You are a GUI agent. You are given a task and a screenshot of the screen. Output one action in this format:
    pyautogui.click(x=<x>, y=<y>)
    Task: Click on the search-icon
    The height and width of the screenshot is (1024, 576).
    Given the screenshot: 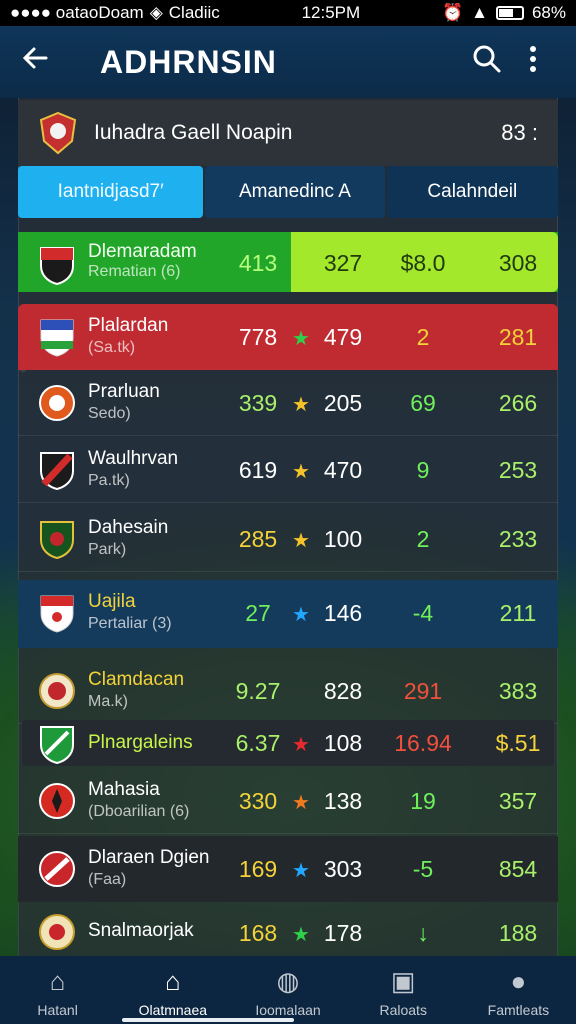 What is the action you would take?
    pyautogui.click(x=487, y=58)
    